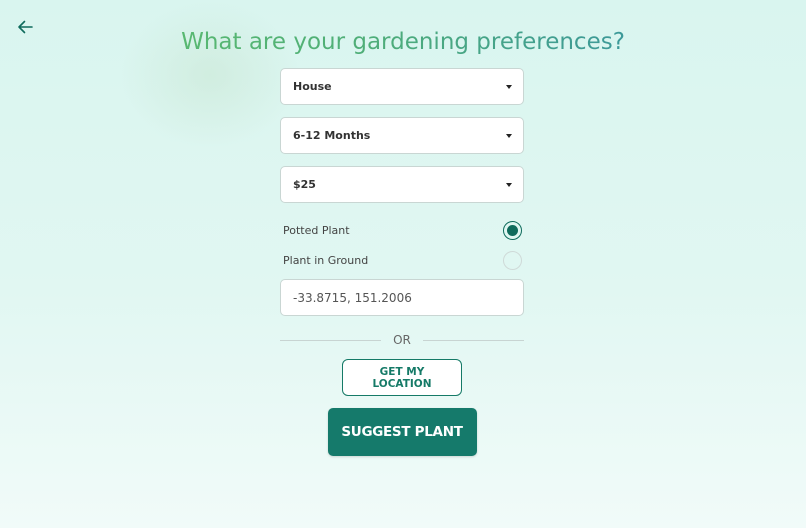 The width and height of the screenshot is (806, 528). What do you see at coordinates (512, 260) in the screenshot?
I see `plant-in-ground-radio` at bounding box center [512, 260].